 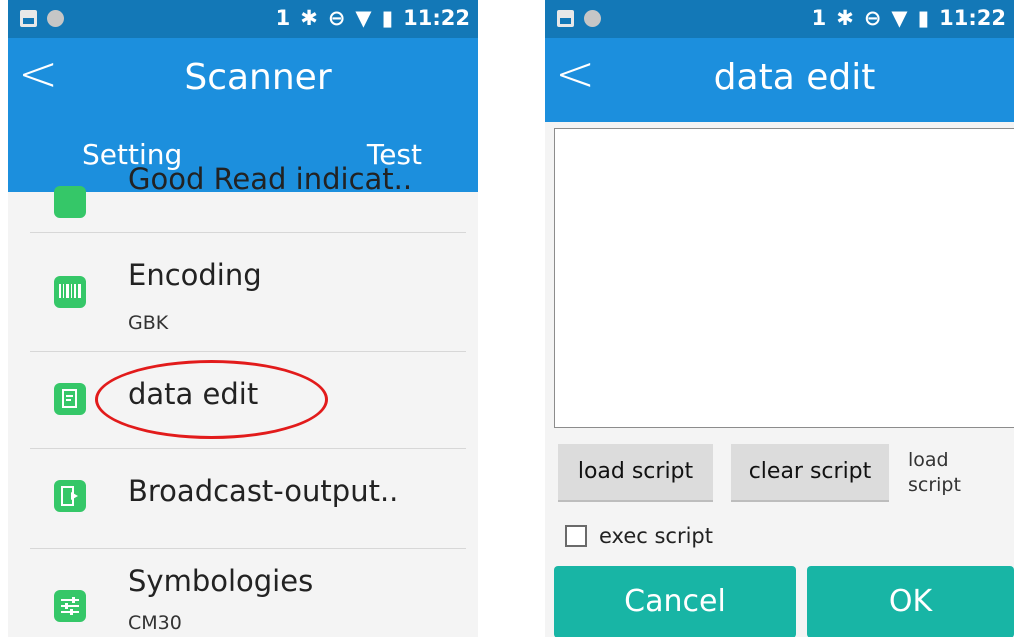 I want to click on exec-script-row: exec script, so click(x=639, y=536).